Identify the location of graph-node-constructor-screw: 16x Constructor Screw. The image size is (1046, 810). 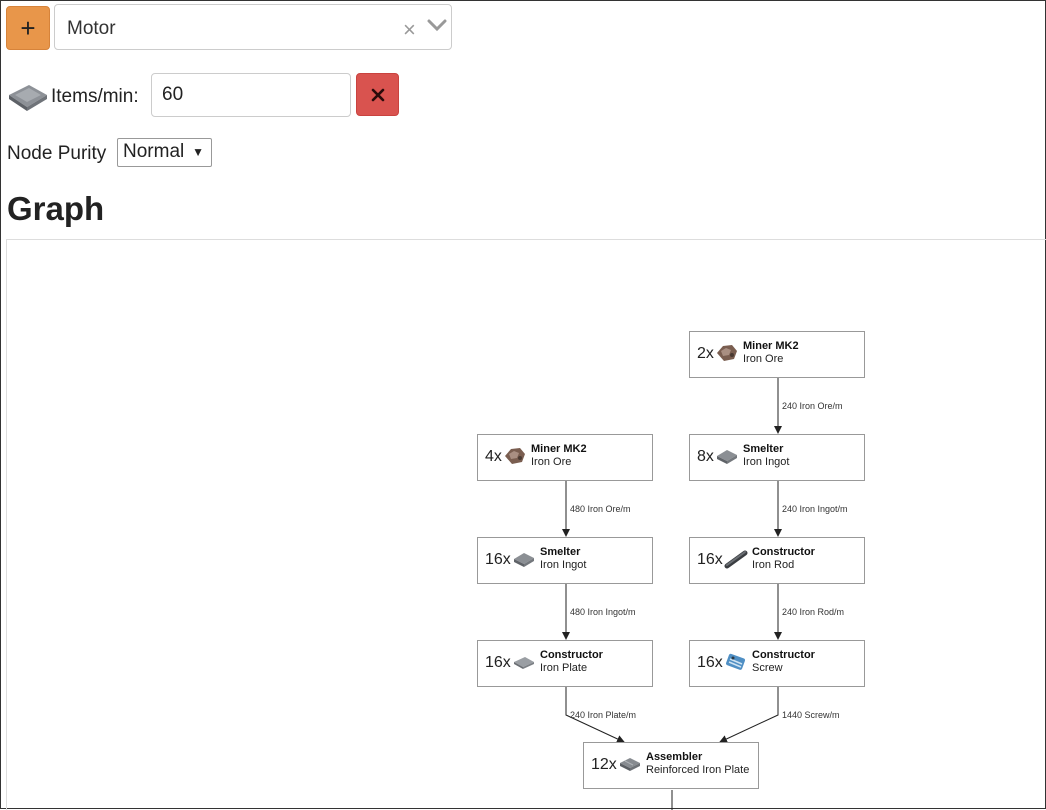
(777, 663).